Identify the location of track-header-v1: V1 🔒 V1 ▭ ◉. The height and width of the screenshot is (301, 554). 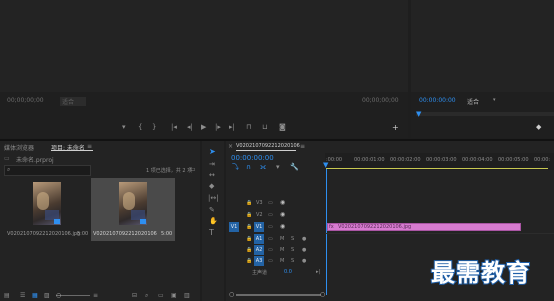
(275, 227).